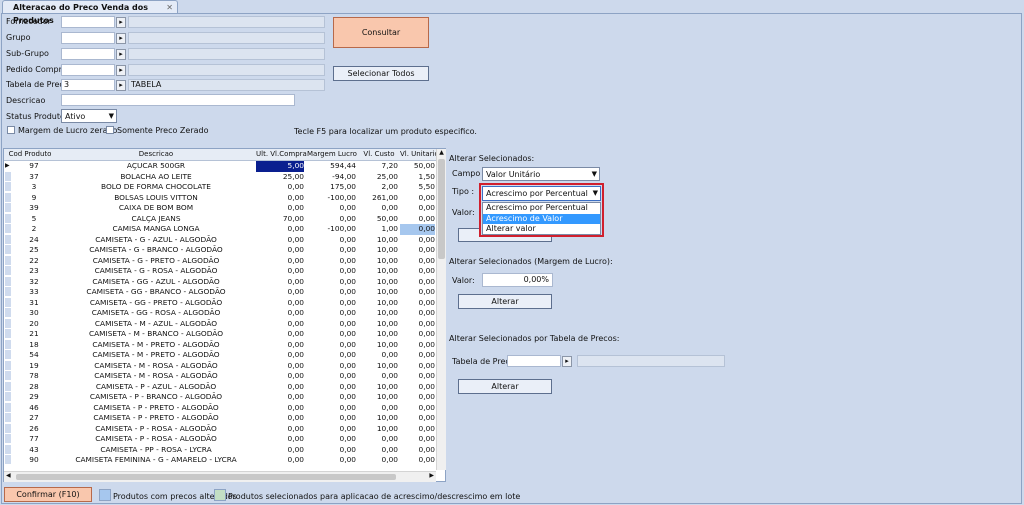 The image size is (1024, 505). Describe the element at coordinates (34, 271) in the screenshot. I see `table-cell: 23` at that location.